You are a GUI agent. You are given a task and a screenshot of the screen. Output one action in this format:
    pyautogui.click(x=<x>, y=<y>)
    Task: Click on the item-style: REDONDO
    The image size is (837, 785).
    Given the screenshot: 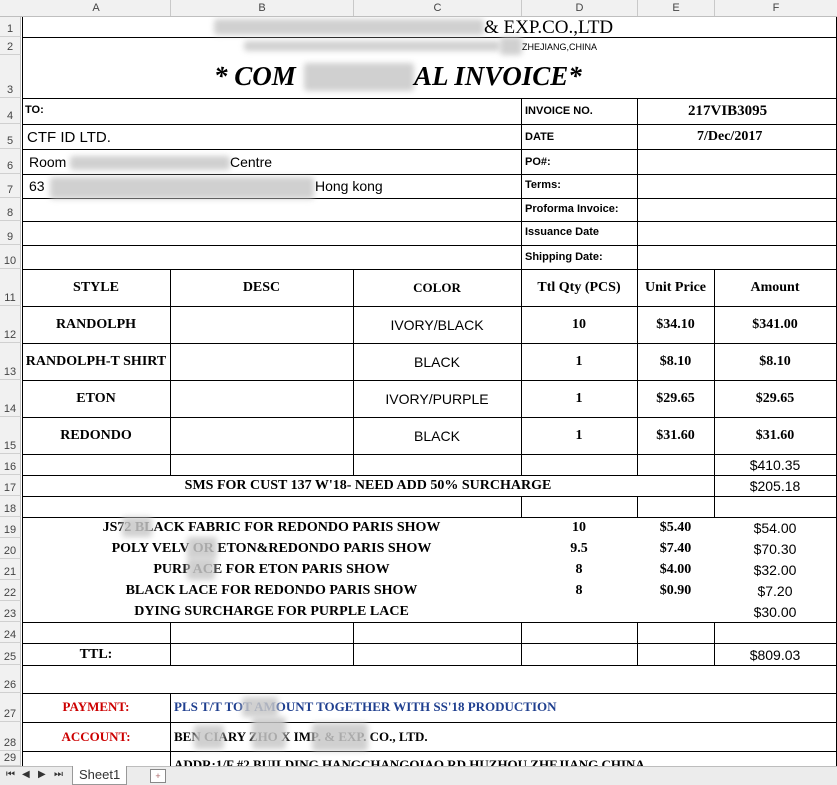 What is the action you would take?
    pyautogui.click(x=96, y=435)
    